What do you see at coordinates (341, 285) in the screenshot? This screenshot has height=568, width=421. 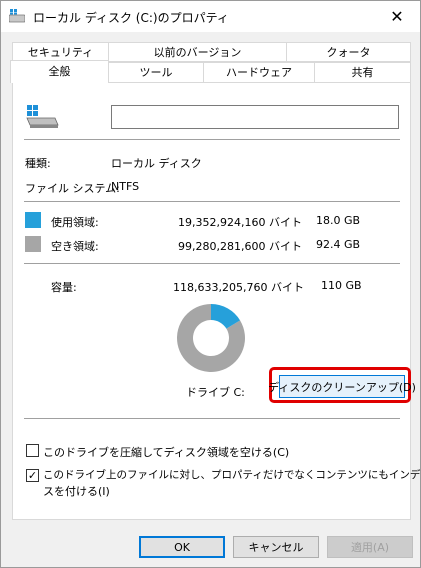 I see `capacity-size: 110 GB` at bounding box center [341, 285].